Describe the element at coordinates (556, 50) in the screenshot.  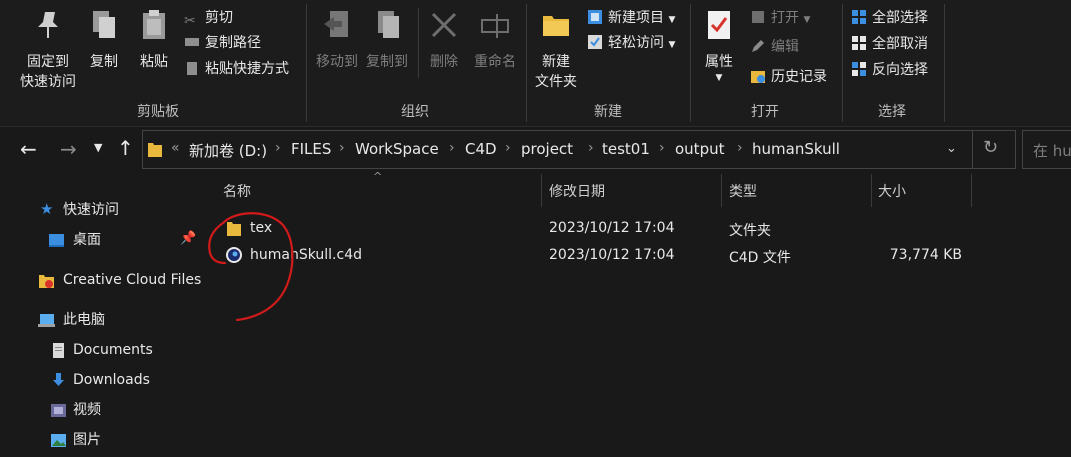
I see `new-folder-button: 新建 文件夹` at that location.